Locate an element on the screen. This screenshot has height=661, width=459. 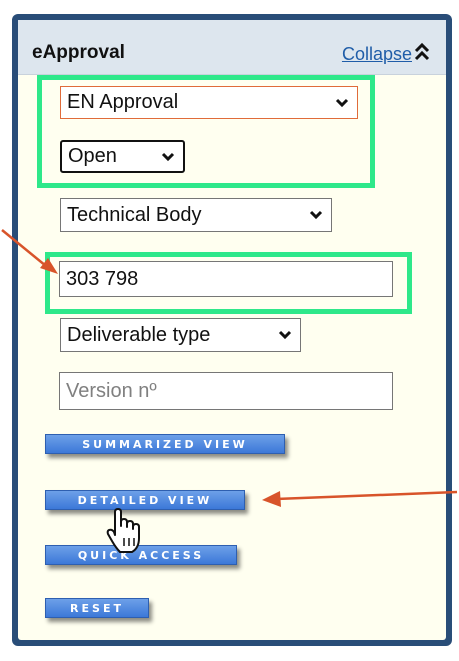
summarized-view-button: SUMMARIZED VIEW is located at coordinates (165, 444).